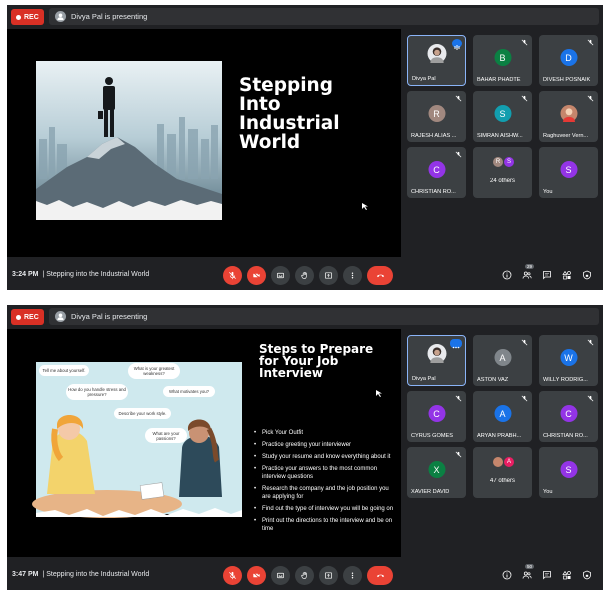 The height and width of the screenshot is (596, 610). I want to click on participant-tile: D DIVESH POSNAIK, so click(568, 60).